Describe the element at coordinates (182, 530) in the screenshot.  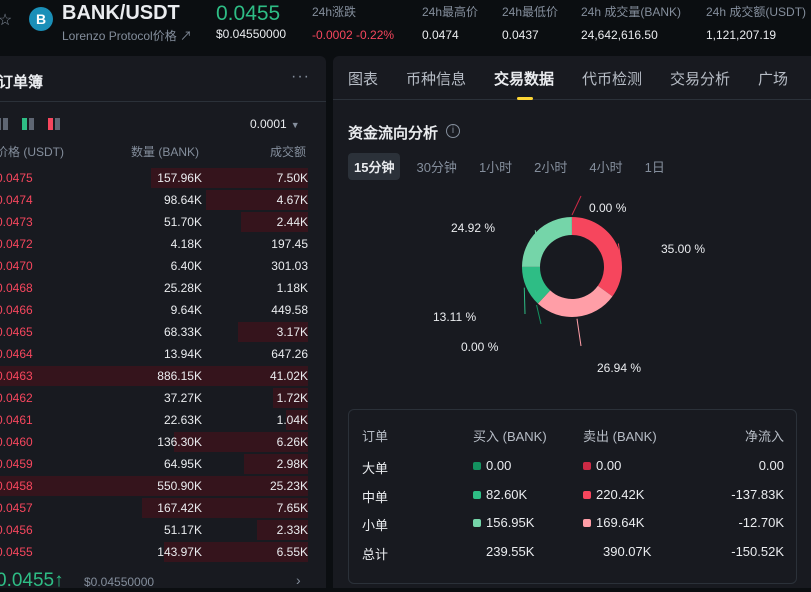
I see `ask-quantity: 51.17K` at that location.